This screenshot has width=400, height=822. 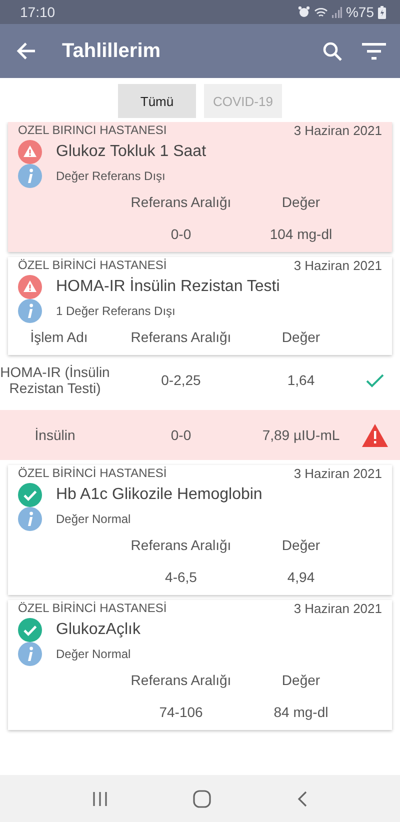 What do you see at coordinates (92, 130) in the screenshot?
I see `hospital-name: OZEL BIRINCI HASTANESI` at bounding box center [92, 130].